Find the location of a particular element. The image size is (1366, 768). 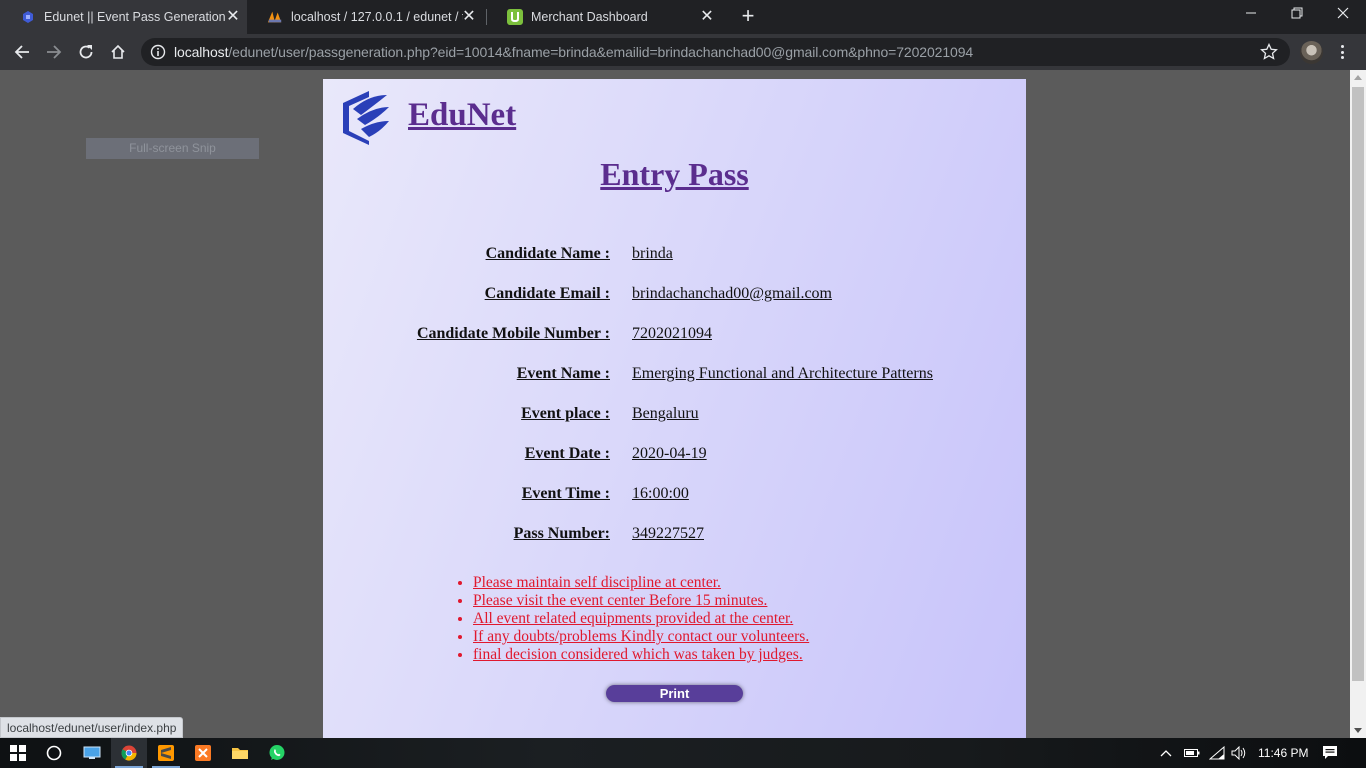

detail-row-event-date: Event Date : 2020-04-19 is located at coordinates (674, 456).